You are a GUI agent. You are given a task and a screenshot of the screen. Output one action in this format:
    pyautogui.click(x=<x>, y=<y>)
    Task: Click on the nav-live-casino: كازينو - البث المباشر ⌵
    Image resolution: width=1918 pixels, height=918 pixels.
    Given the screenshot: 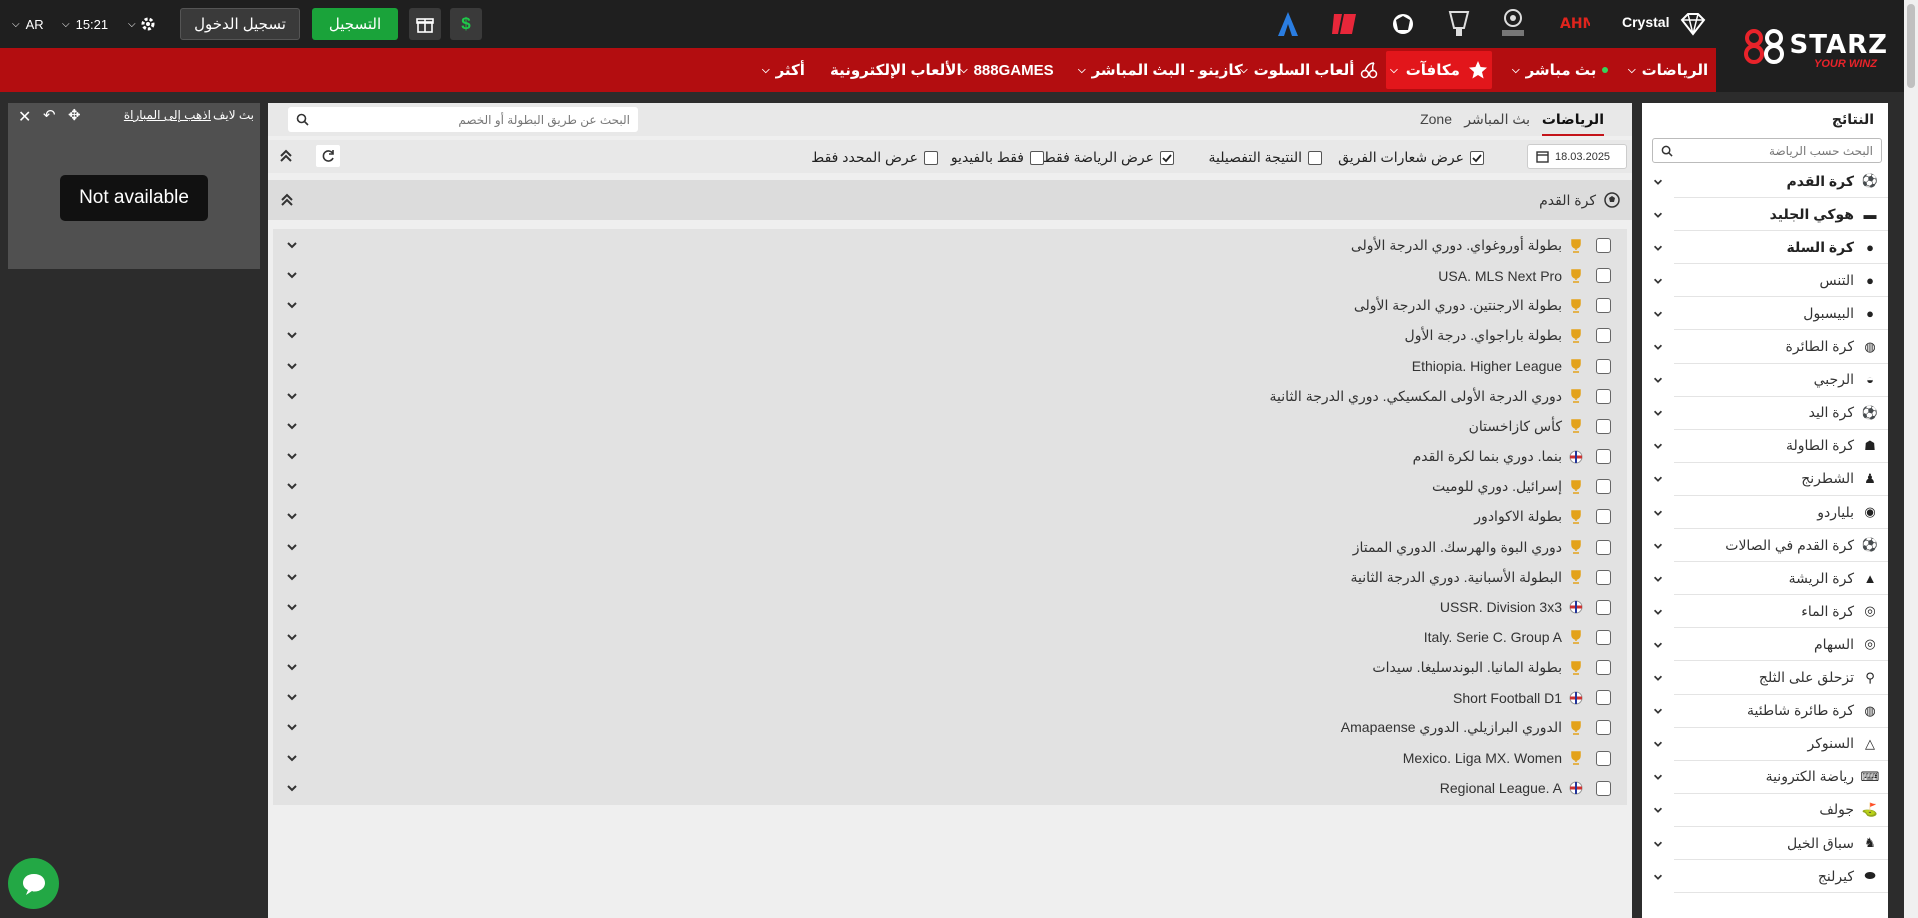 What is the action you would take?
    pyautogui.click(x=1160, y=70)
    